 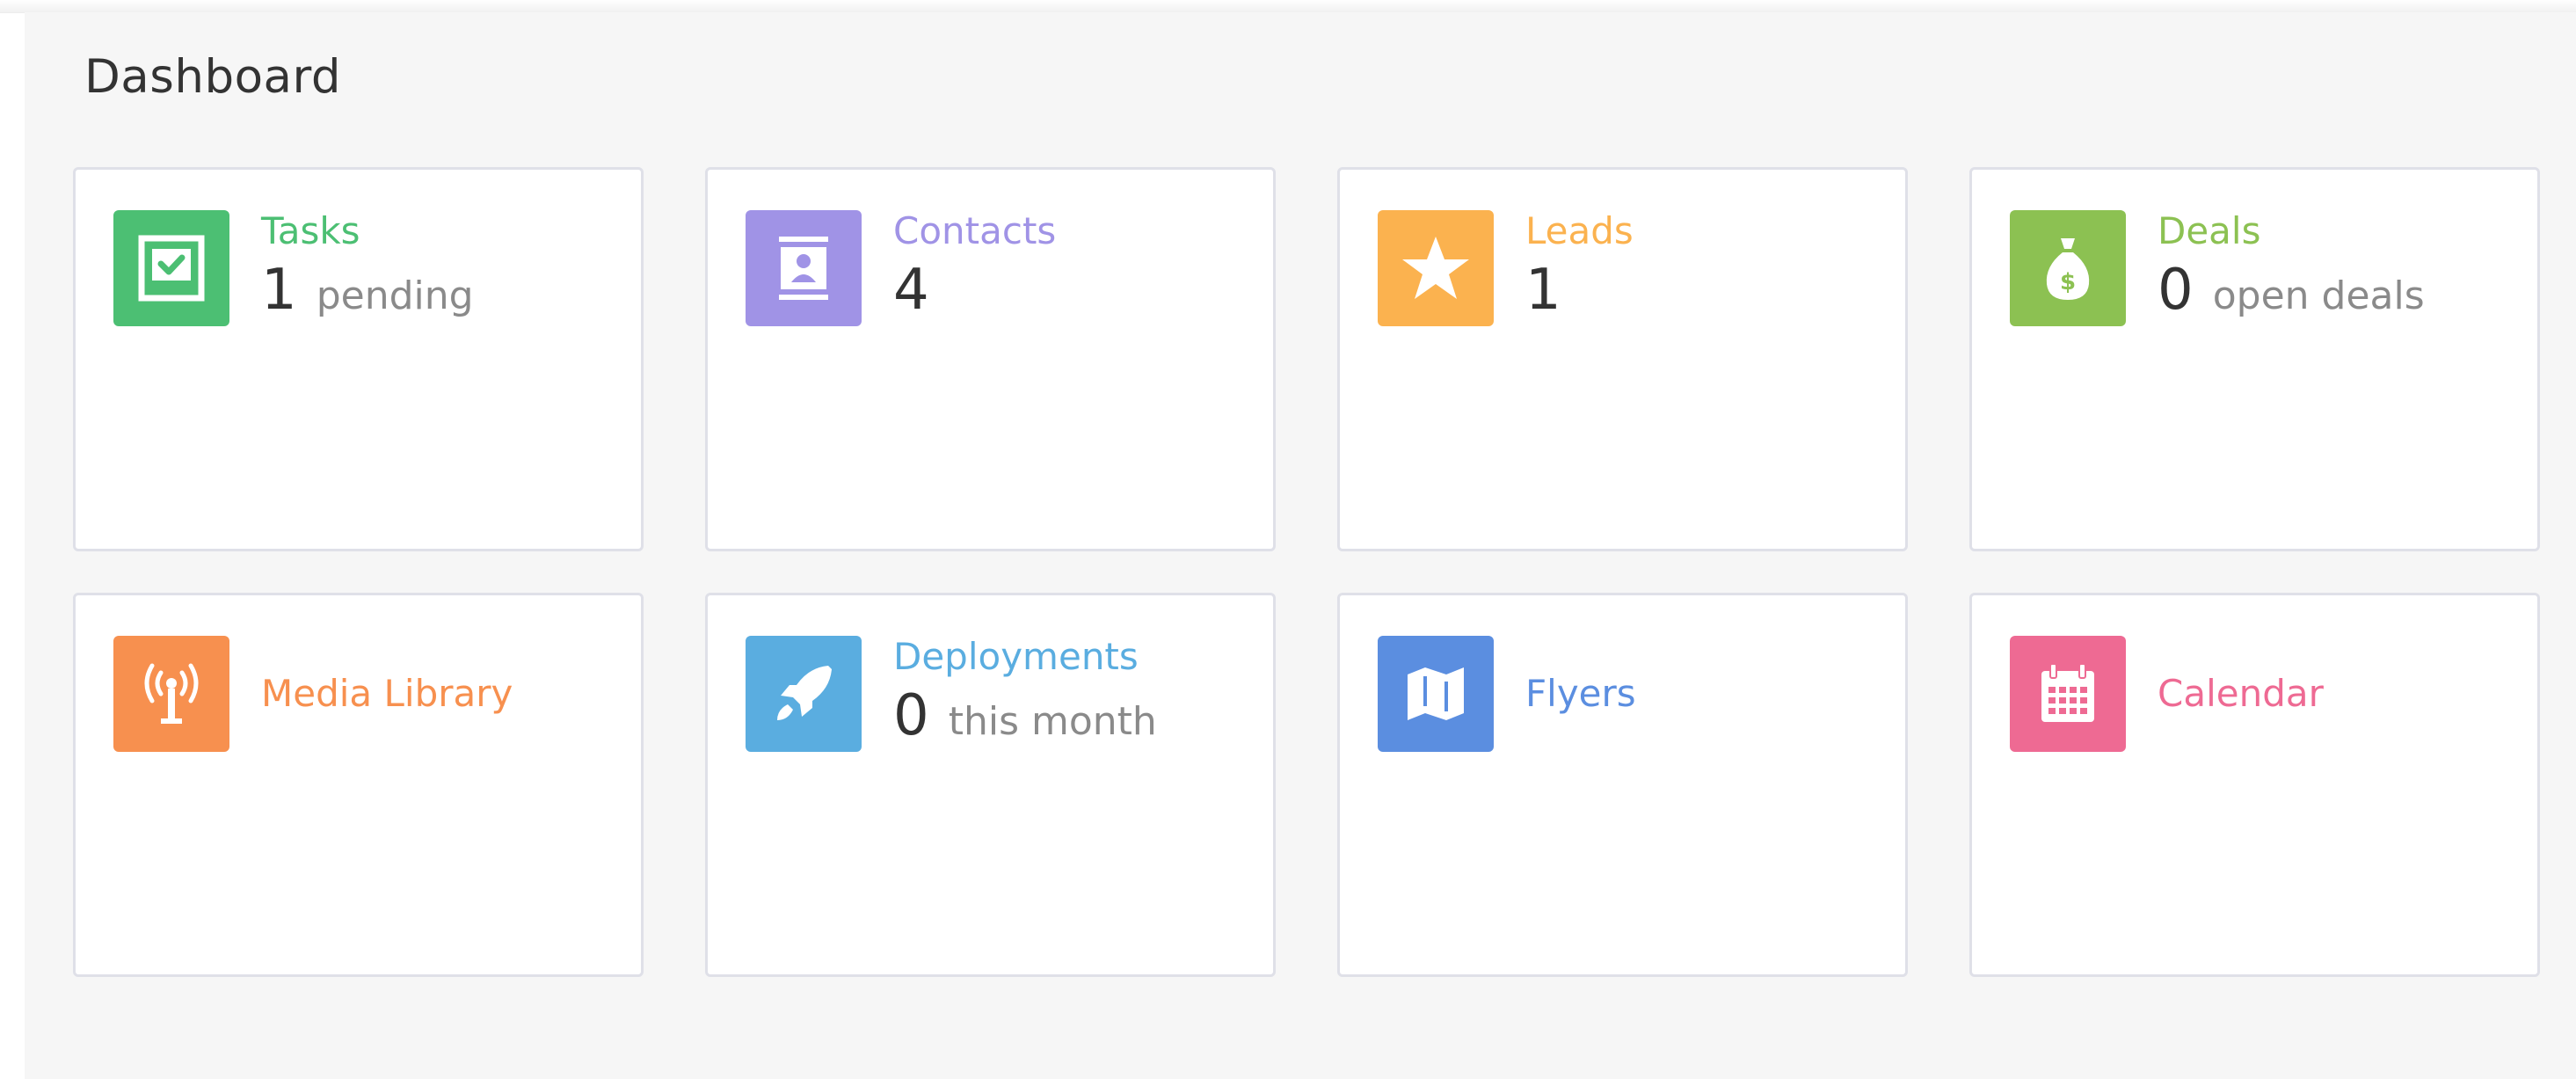 What do you see at coordinates (279, 290) in the screenshot?
I see `tasks-count: 1` at bounding box center [279, 290].